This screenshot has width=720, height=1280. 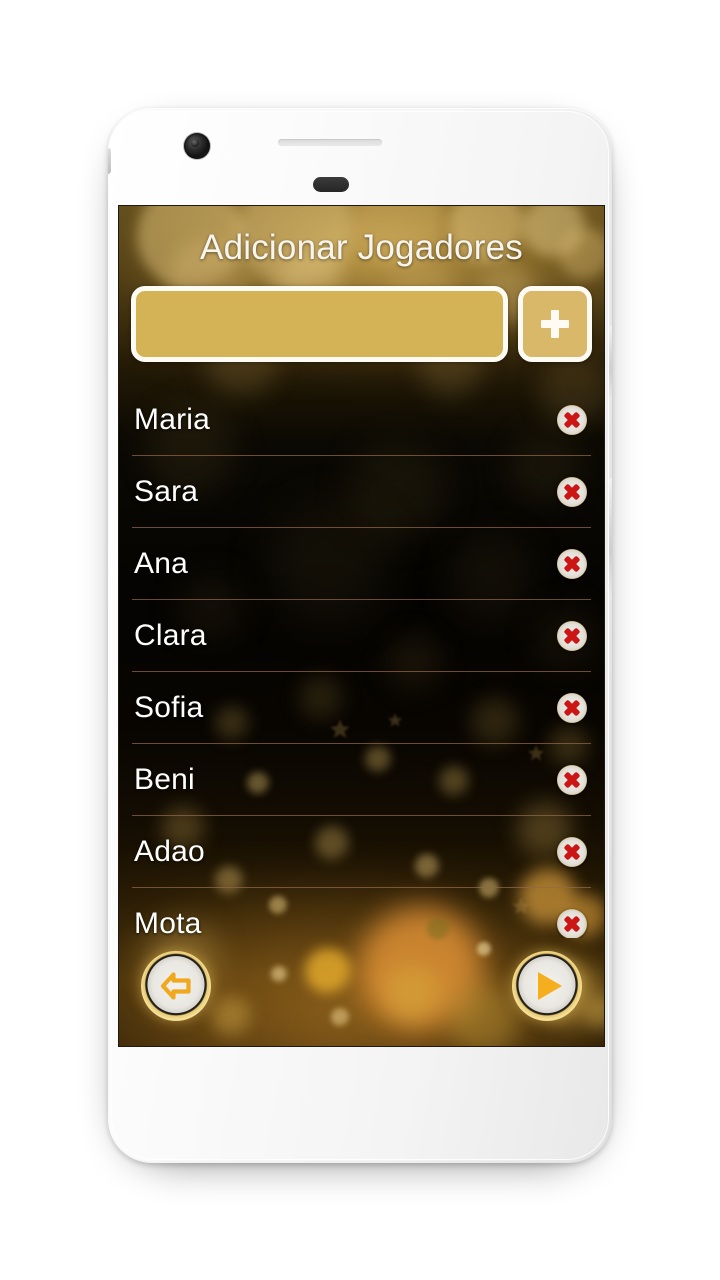 What do you see at coordinates (361, 564) in the screenshot?
I see `player-row: Ana` at bounding box center [361, 564].